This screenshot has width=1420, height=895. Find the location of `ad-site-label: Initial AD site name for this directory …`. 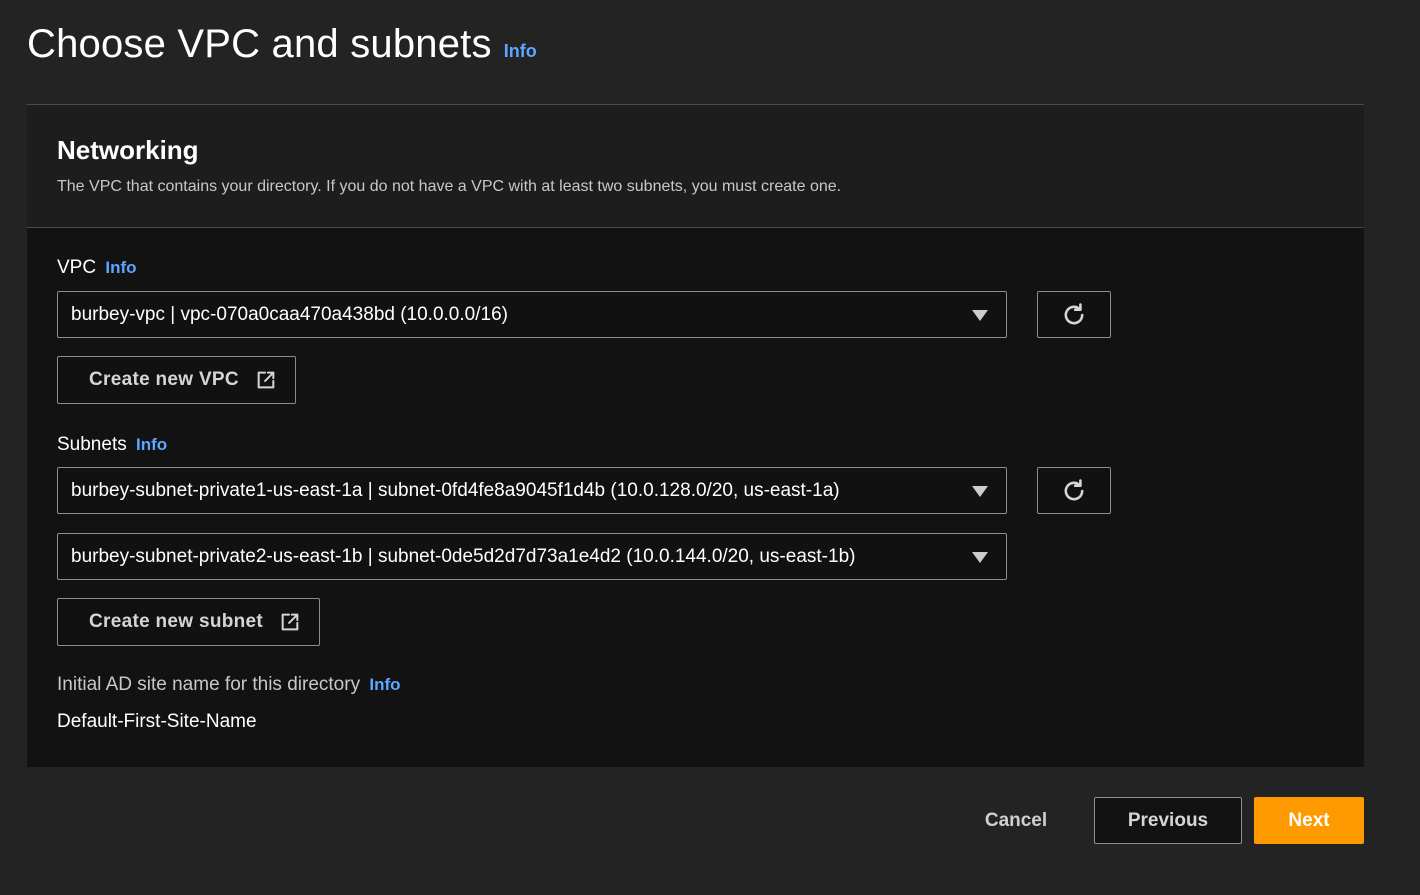

ad-site-label: Initial AD site name for this directory … is located at coordinates (229, 685).